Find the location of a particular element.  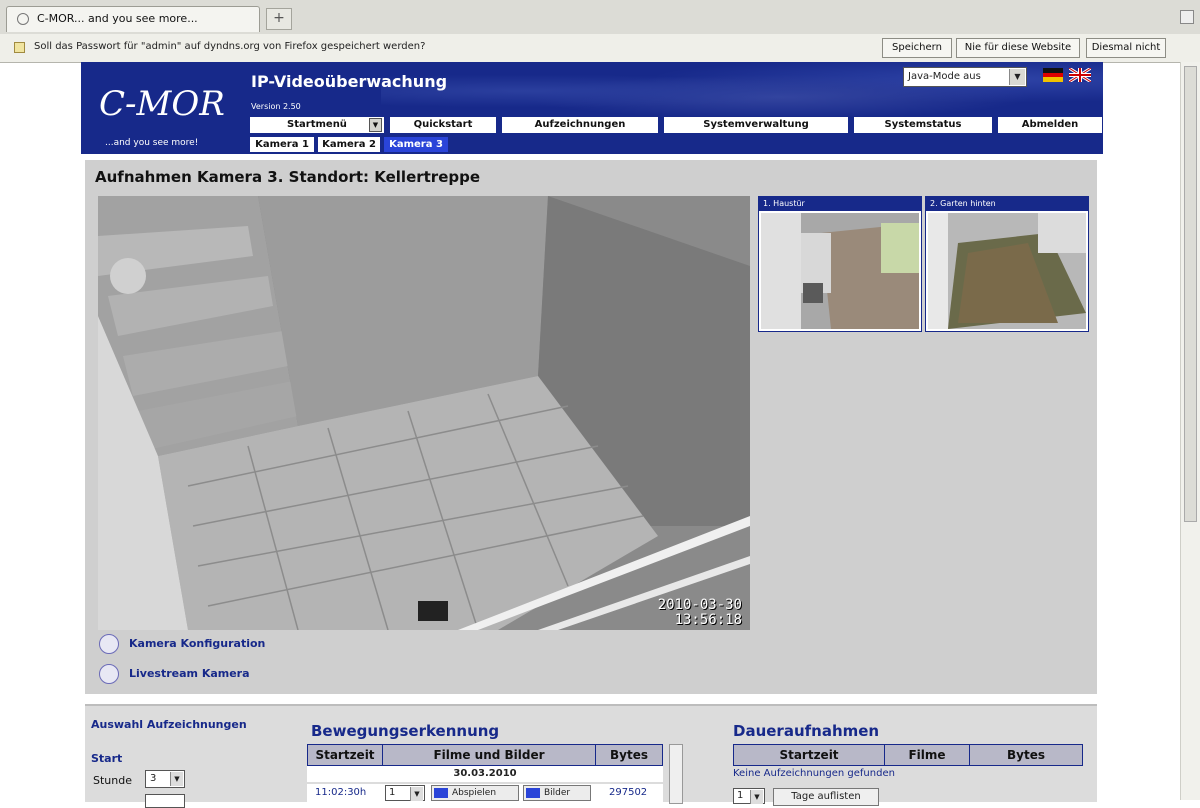

nav-startmenu-label: Startmenü is located at coordinates (317, 124).